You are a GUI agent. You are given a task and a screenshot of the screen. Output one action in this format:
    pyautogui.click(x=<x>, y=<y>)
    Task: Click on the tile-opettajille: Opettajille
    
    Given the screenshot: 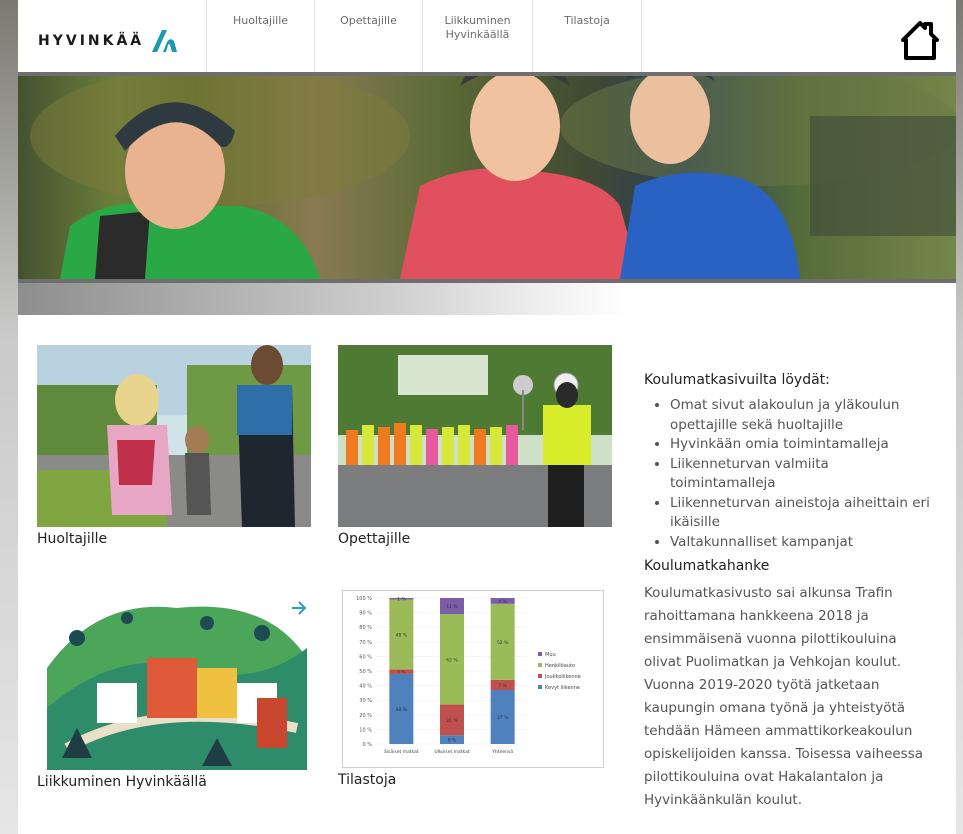 What is the action you would take?
    pyautogui.click(x=475, y=446)
    